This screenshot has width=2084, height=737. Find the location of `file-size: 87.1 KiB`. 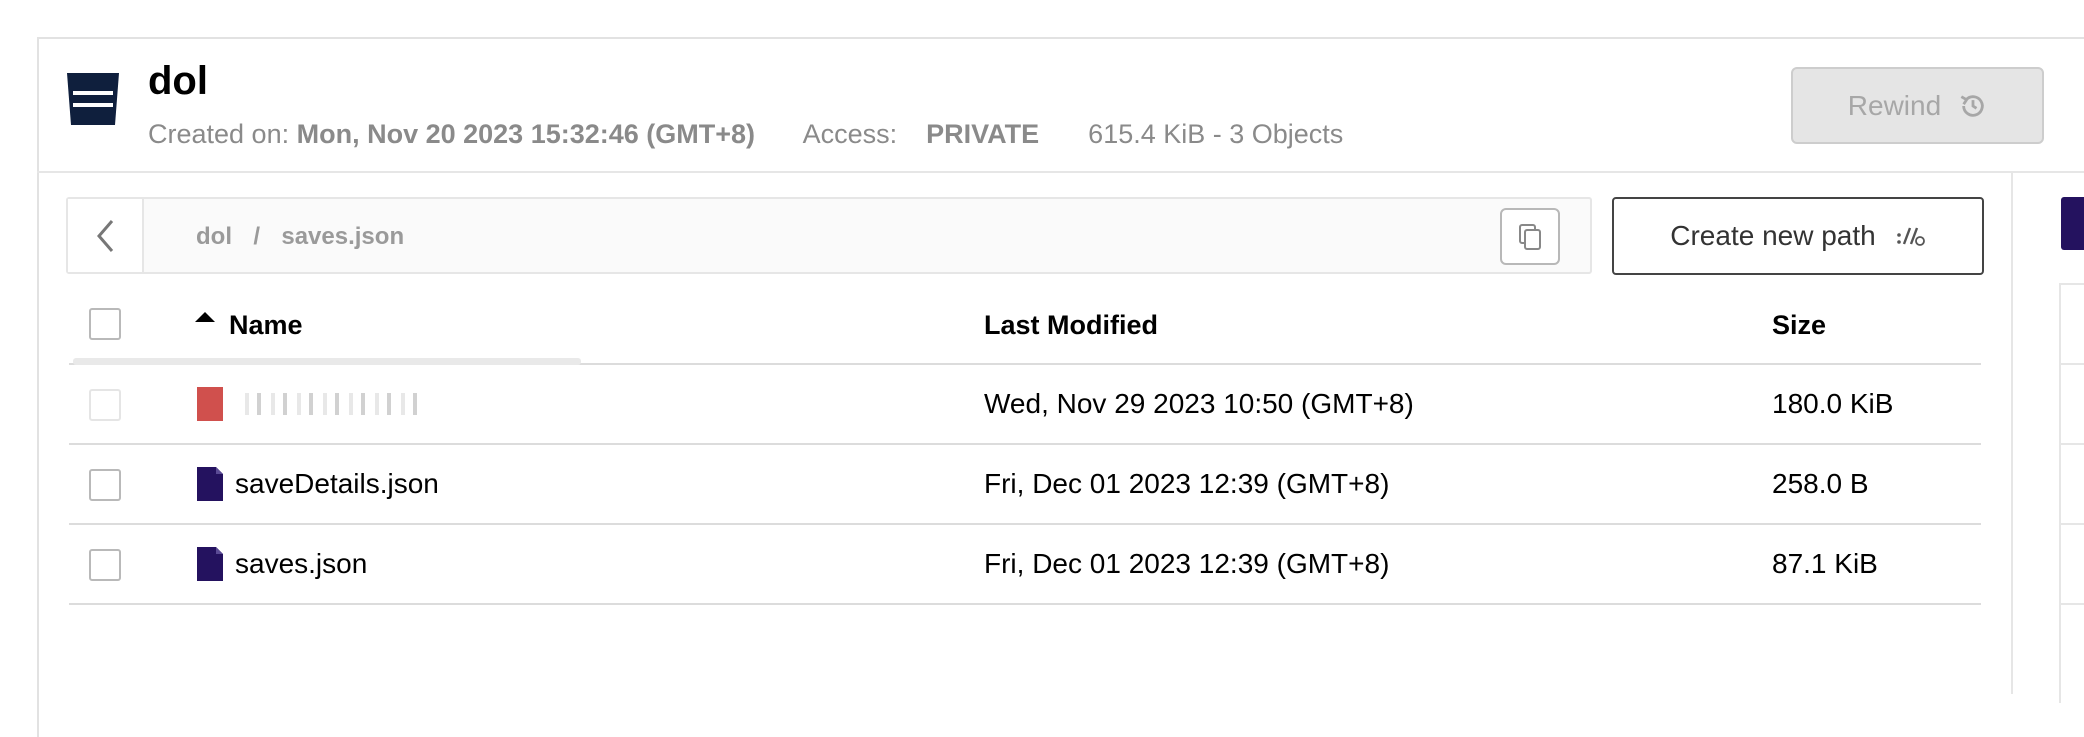

file-size: 87.1 KiB is located at coordinates (1825, 563).